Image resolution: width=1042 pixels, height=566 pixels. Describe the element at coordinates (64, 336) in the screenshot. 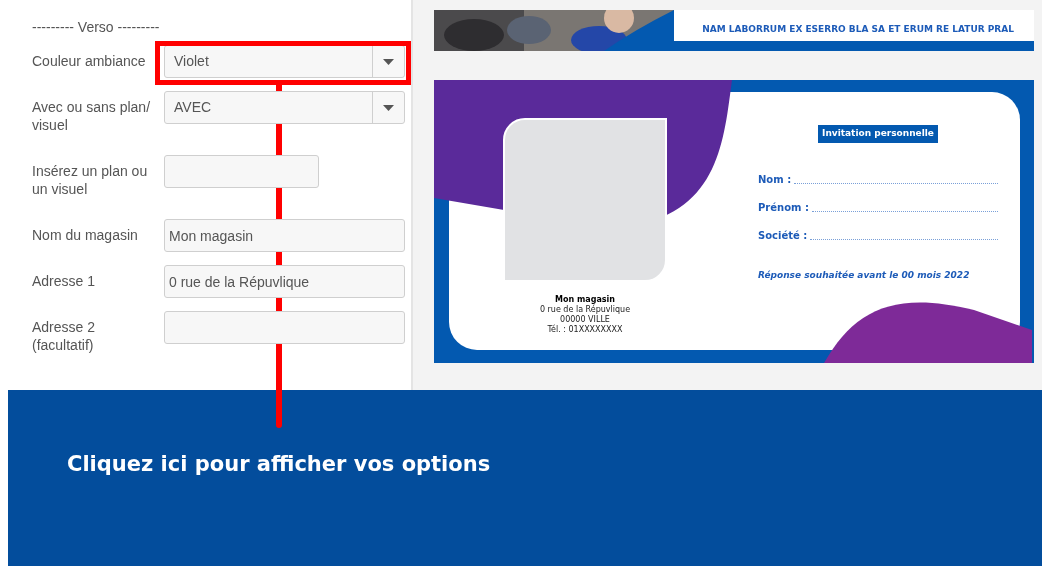

I see `field-label: Adresse 2 (facultatif)` at that location.